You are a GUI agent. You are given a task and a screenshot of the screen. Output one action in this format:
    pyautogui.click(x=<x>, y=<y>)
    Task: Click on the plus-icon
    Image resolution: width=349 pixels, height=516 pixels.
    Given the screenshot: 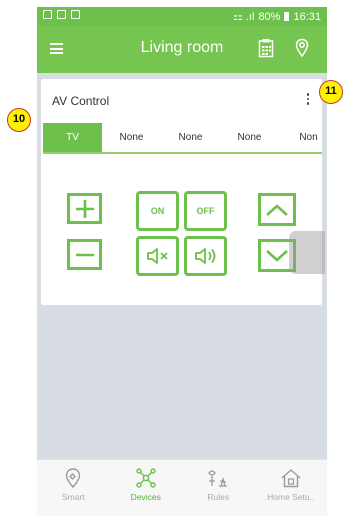 What is the action you would take?
    pyautogui.click(x=84, y=208)
    